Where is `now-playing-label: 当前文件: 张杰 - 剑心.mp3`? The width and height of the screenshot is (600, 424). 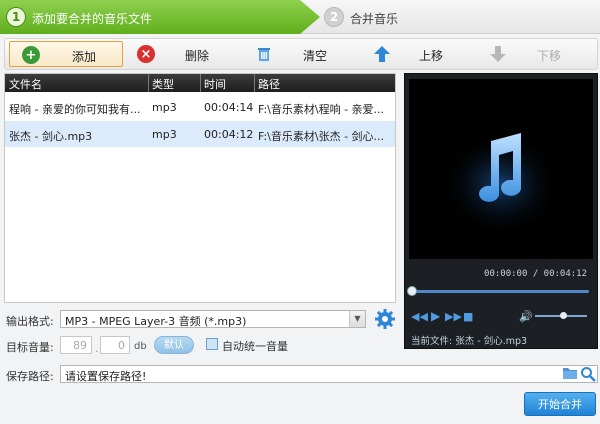 now-playing-label: 当前文件: 张杰 - 剑心.mp3 is located at coordinates (469, 341).